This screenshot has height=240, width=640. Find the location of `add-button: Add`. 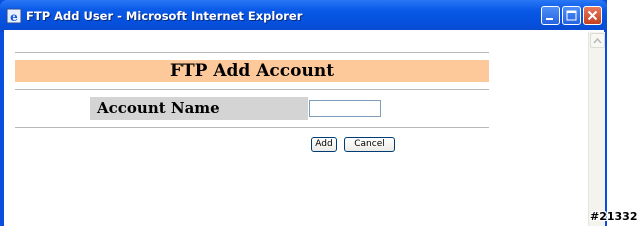

add-button: Add is located at coordinates (324, 144).